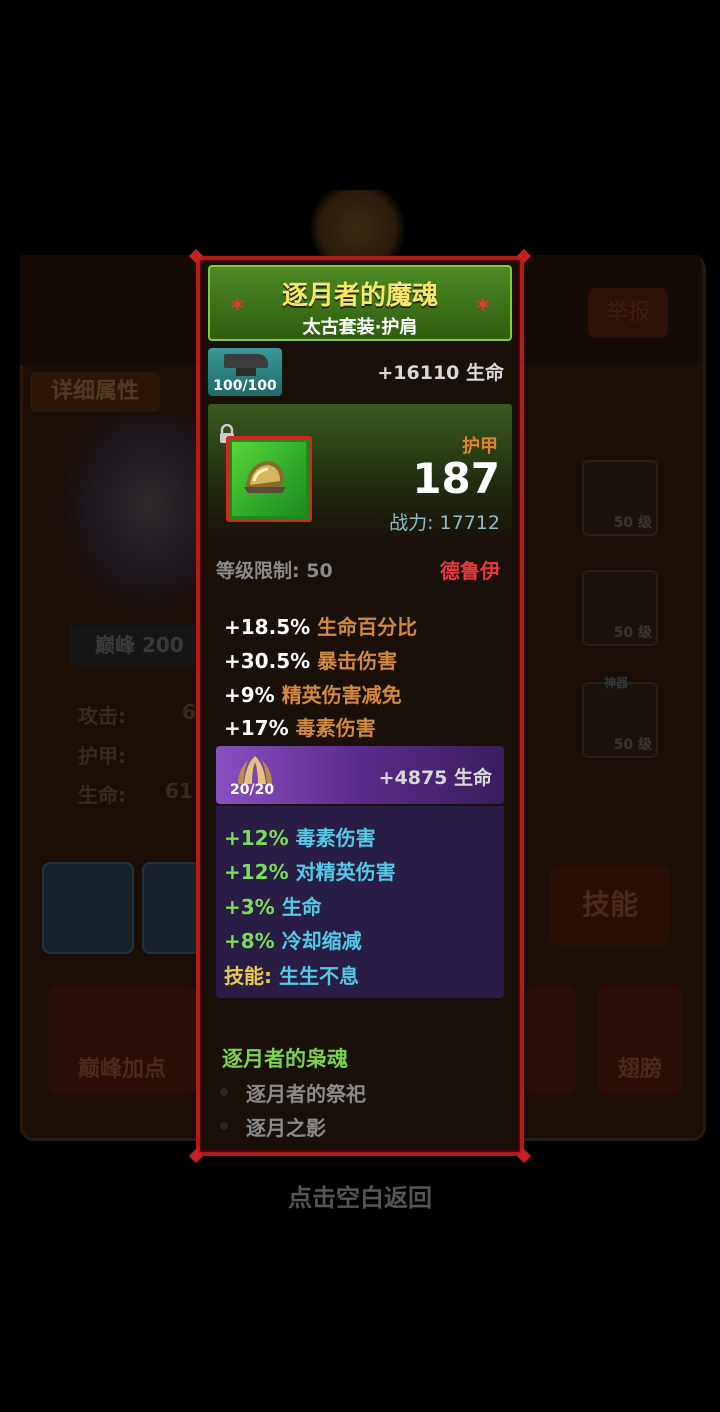  What do you see at coordinates (301, 907) in the screenshot?
I see `stat-name: 生命` at bounding box center [301, 907].